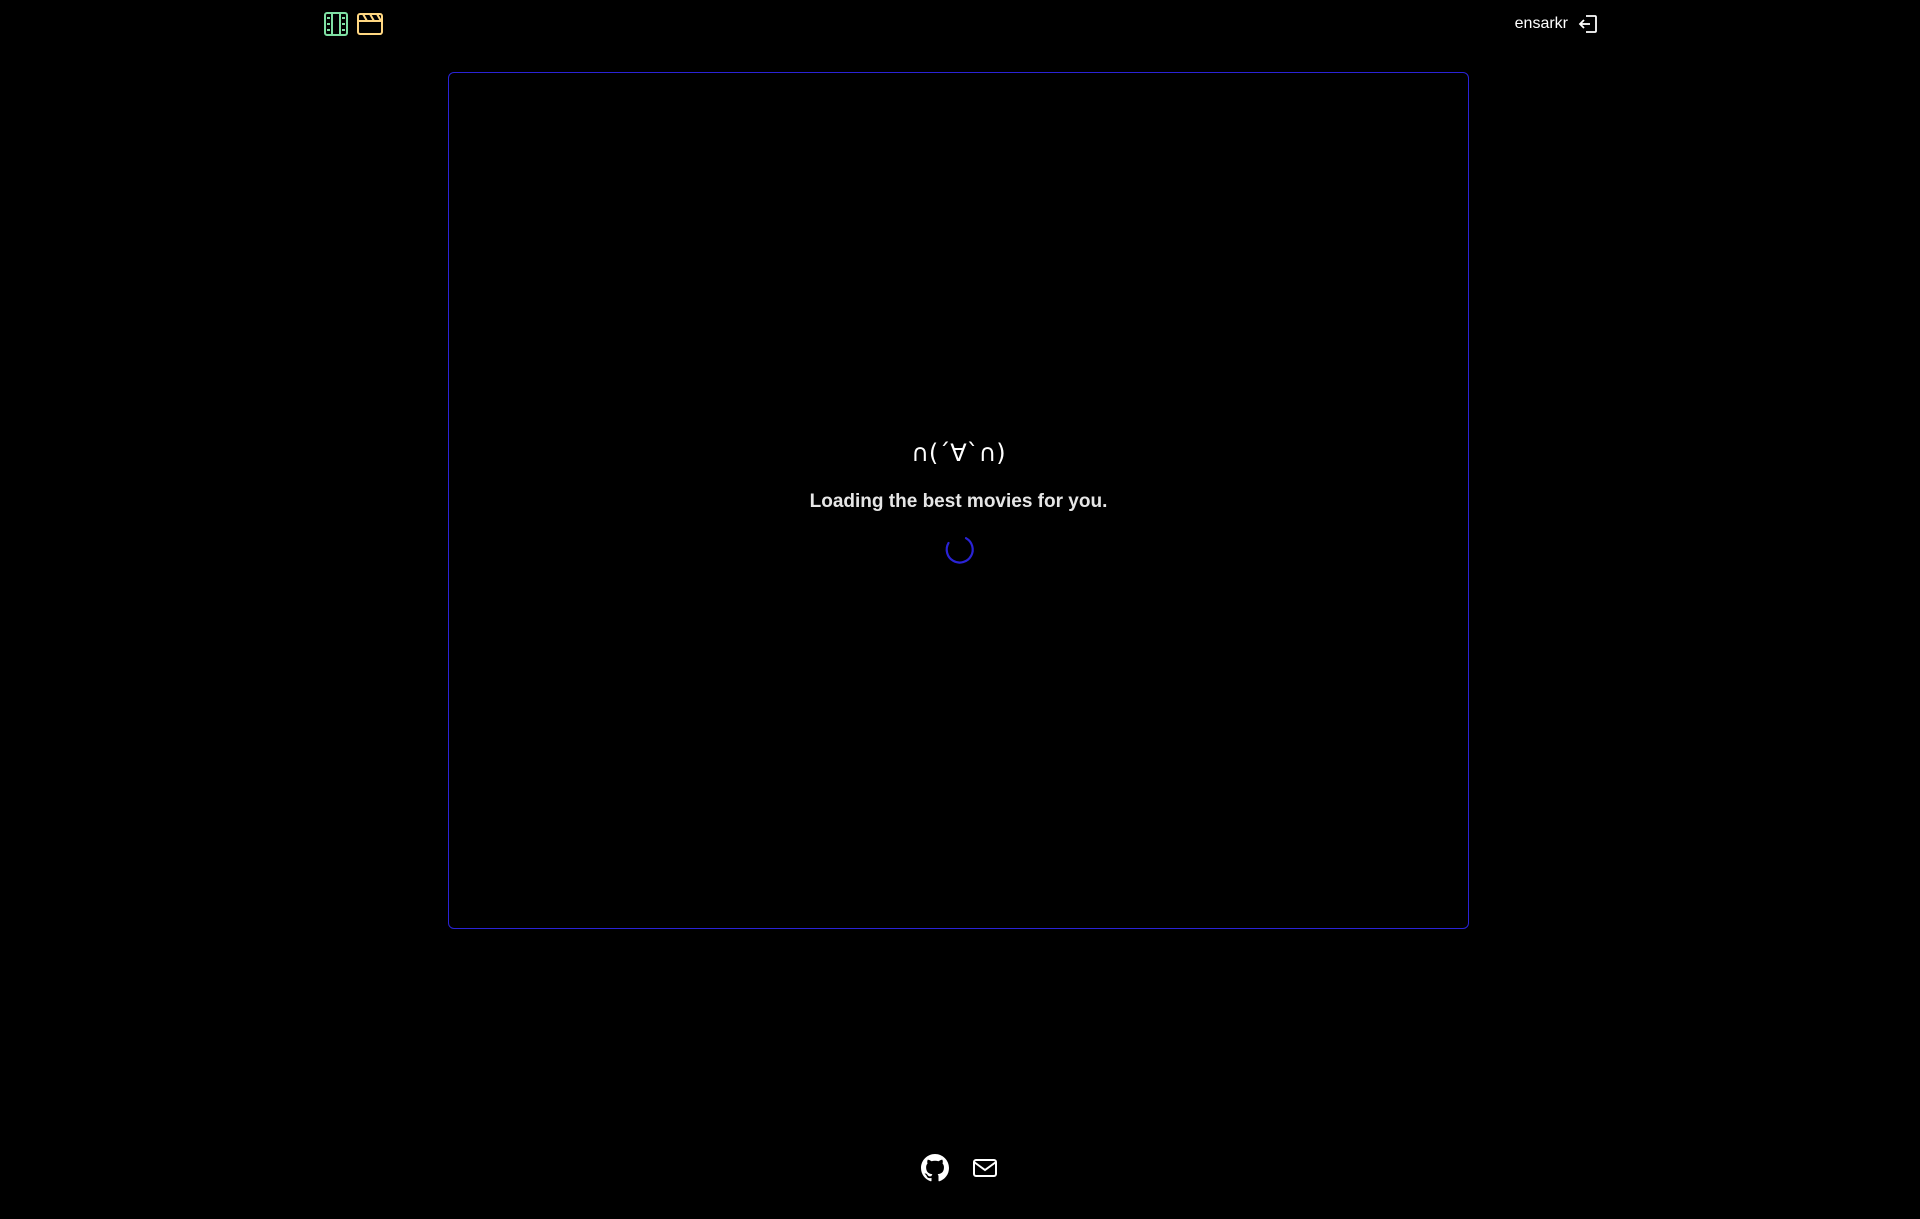 Image resolution: width=1920 pixels, height=1219 pixels. I want to click on film-strip-icon, so click(336, 24).